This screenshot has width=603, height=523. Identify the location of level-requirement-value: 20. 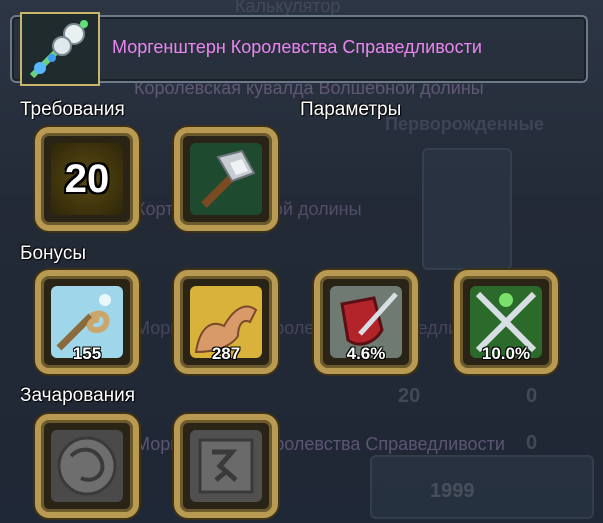
(87, 179).